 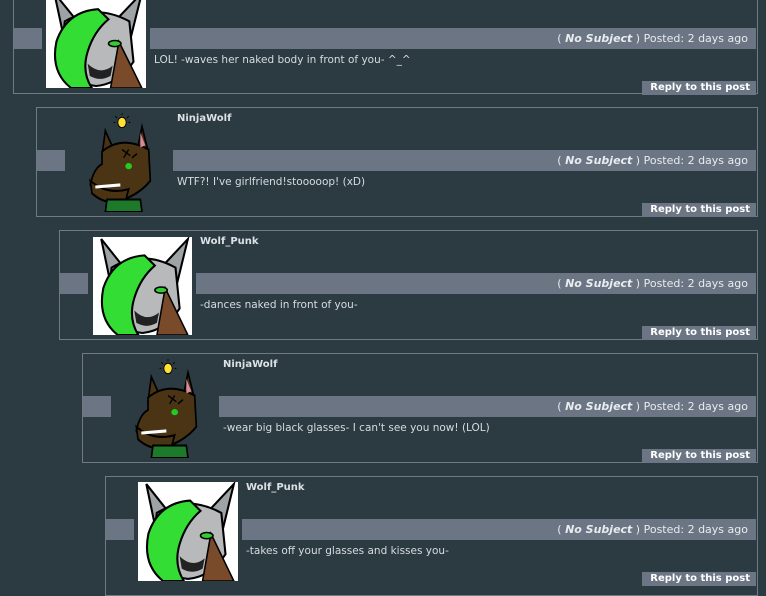 What do you see at coordinates (271, 182) in the screenshot?
I see `message-text: WTF?! I've girlfriend!stooooop! (xD)` at bounding box center [271, 182].